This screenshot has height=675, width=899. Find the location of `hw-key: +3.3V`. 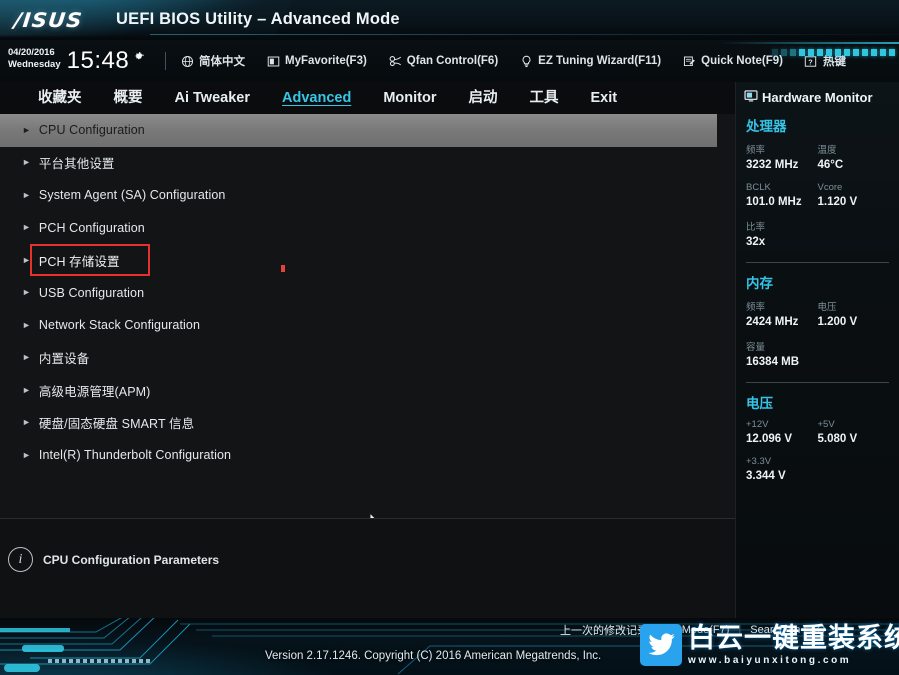

hw-key: +3.3V is located at coordinates (759, 461).